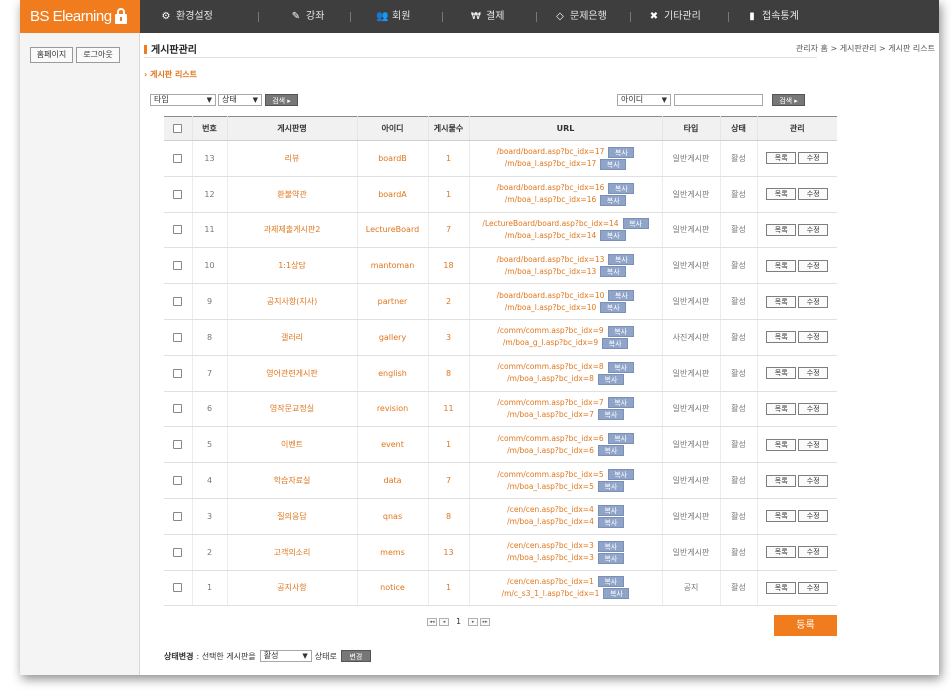  What do you see at coordinates (292, 480) in the screenshot?
I see `board-name: 학습자료실` at bounding box center [292, 480].